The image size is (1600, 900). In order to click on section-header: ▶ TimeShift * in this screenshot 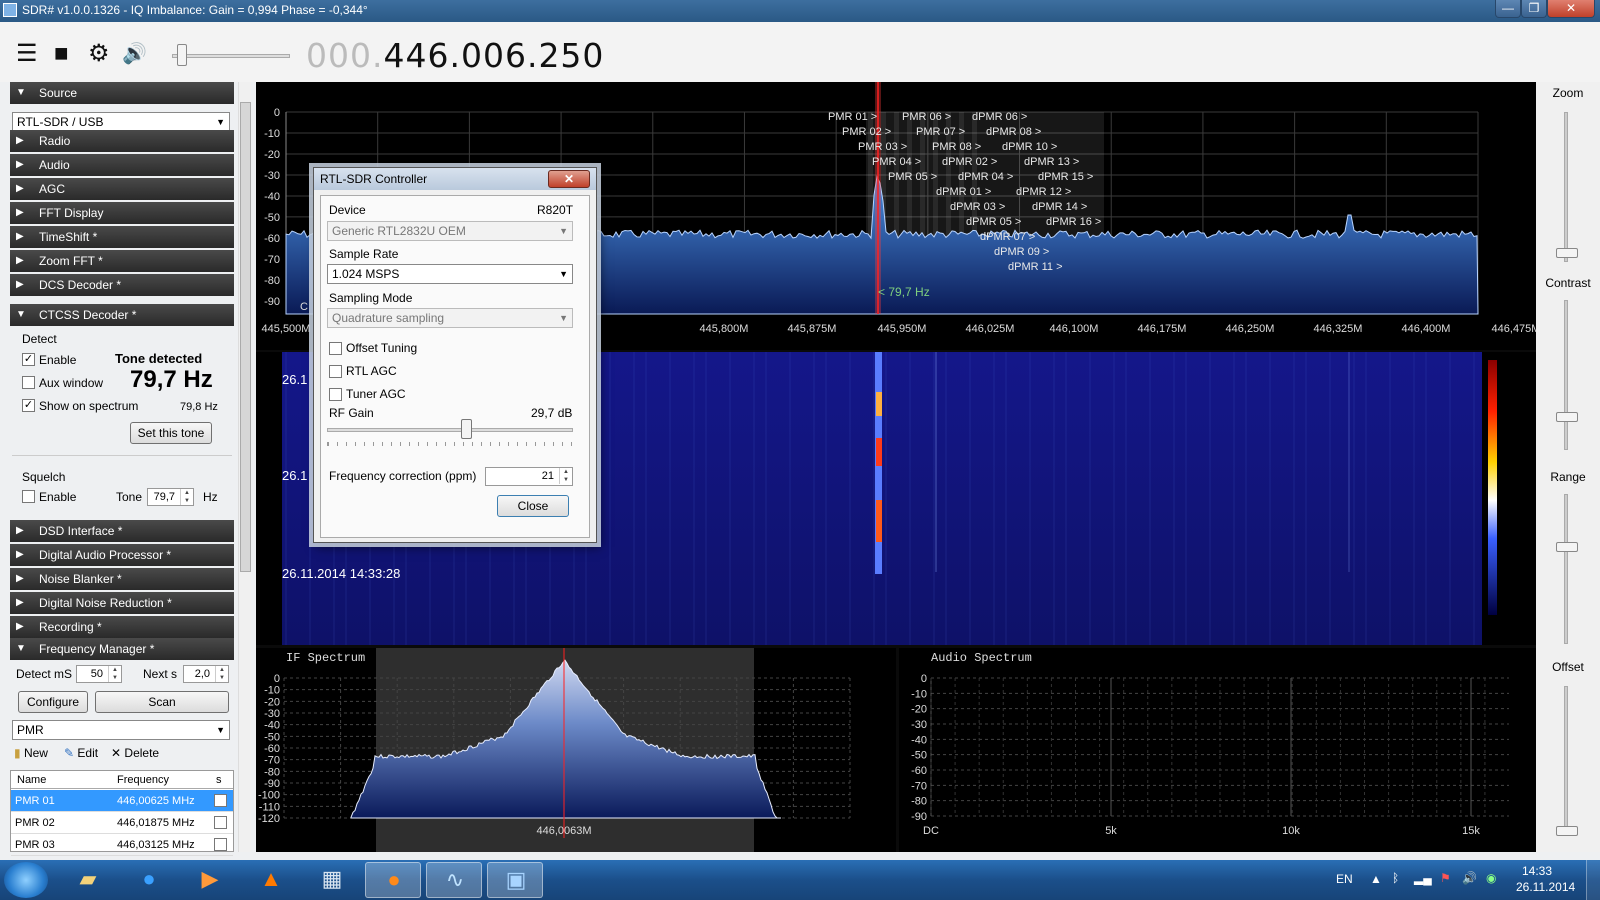, I will do `click(122, 237)`.